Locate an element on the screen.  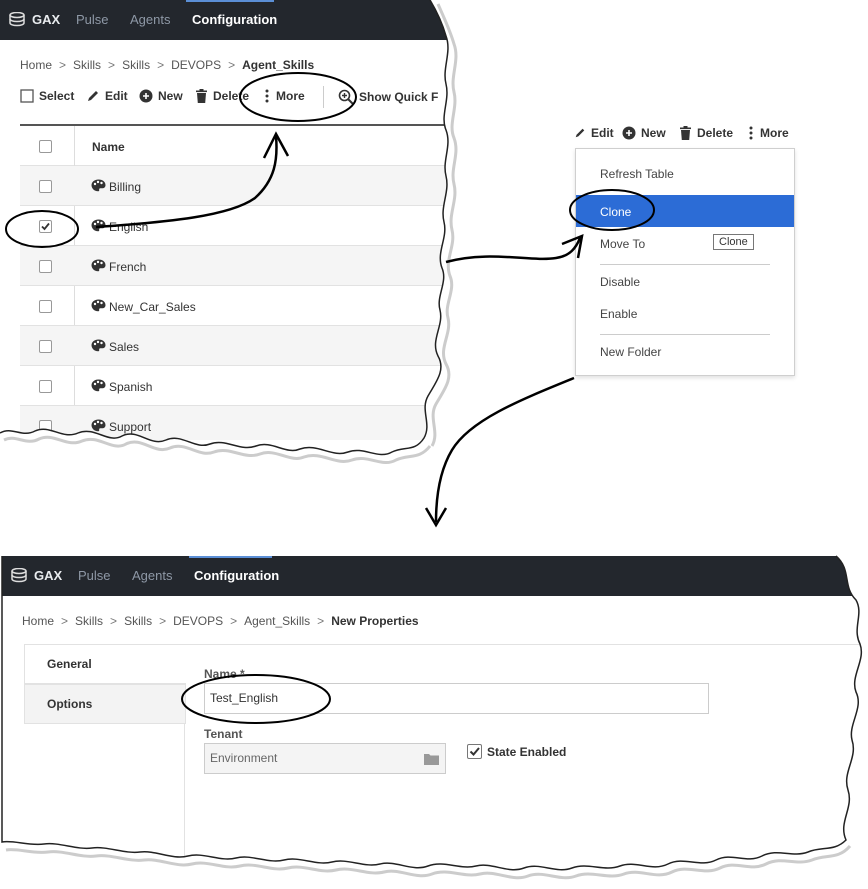
name-input: Test_English is located at coordinates (456, 698).